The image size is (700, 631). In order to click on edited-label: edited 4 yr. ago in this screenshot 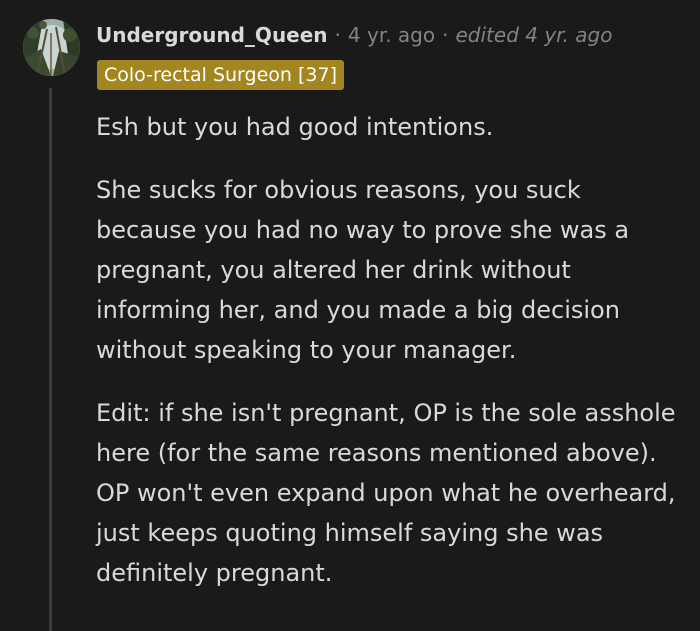, I will do `click(534, 35)`.